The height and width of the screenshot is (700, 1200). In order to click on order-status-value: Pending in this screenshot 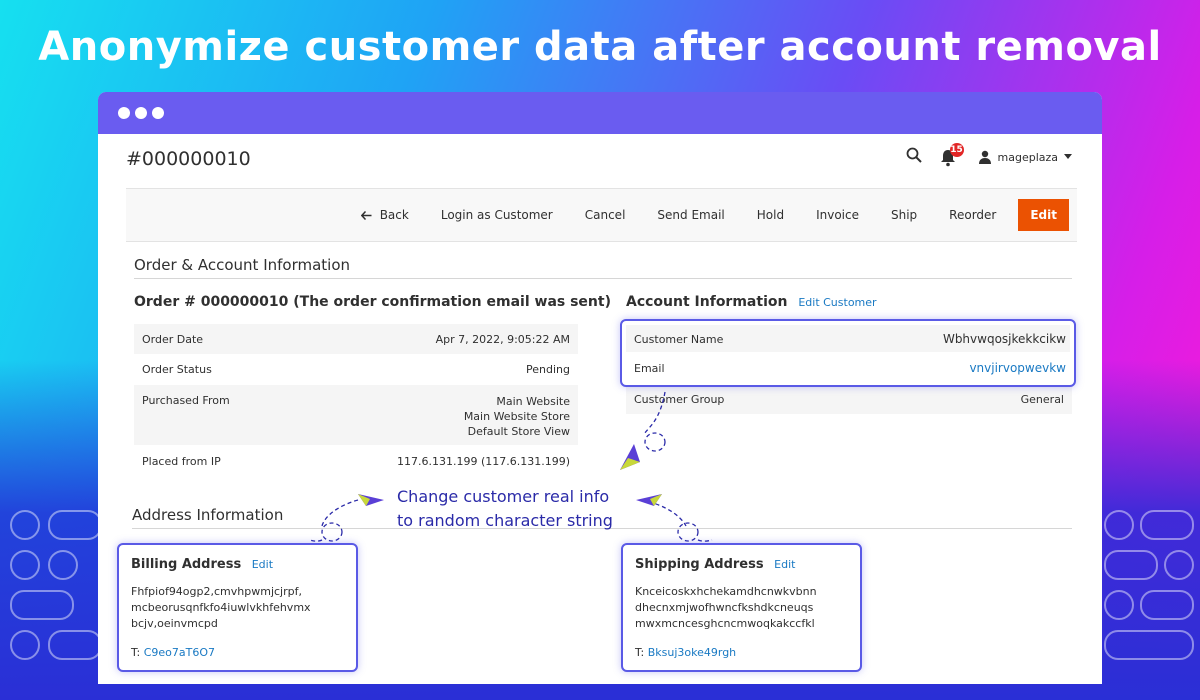, I will do `click(548, 369)`.